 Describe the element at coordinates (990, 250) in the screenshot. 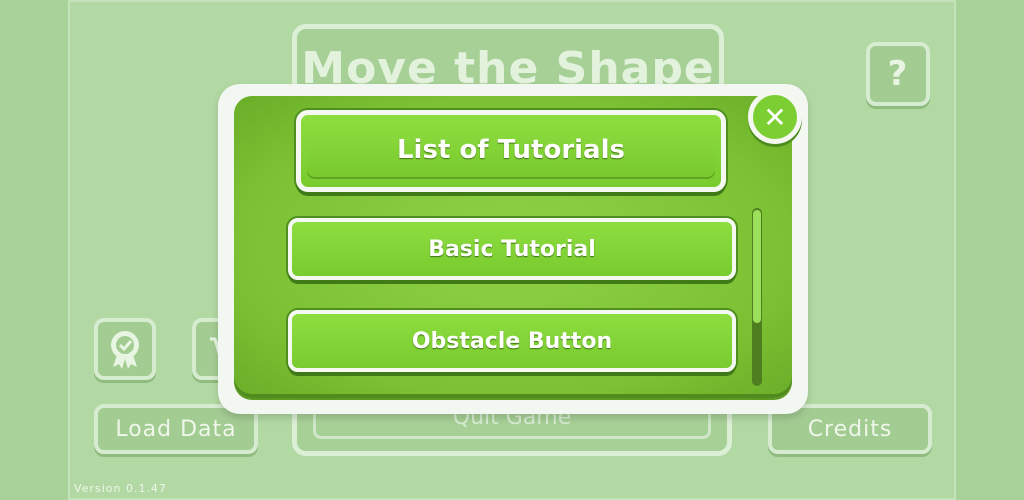

I see `letterbox-right` at that location.